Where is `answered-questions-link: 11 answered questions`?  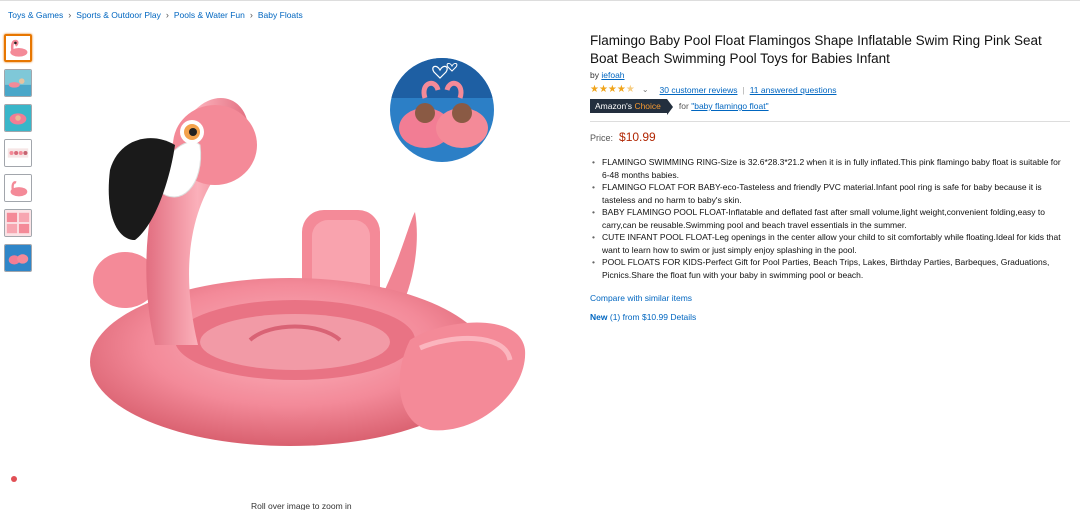
answered-questions-link: 11 answered questions is located at coordinates (793, 90).